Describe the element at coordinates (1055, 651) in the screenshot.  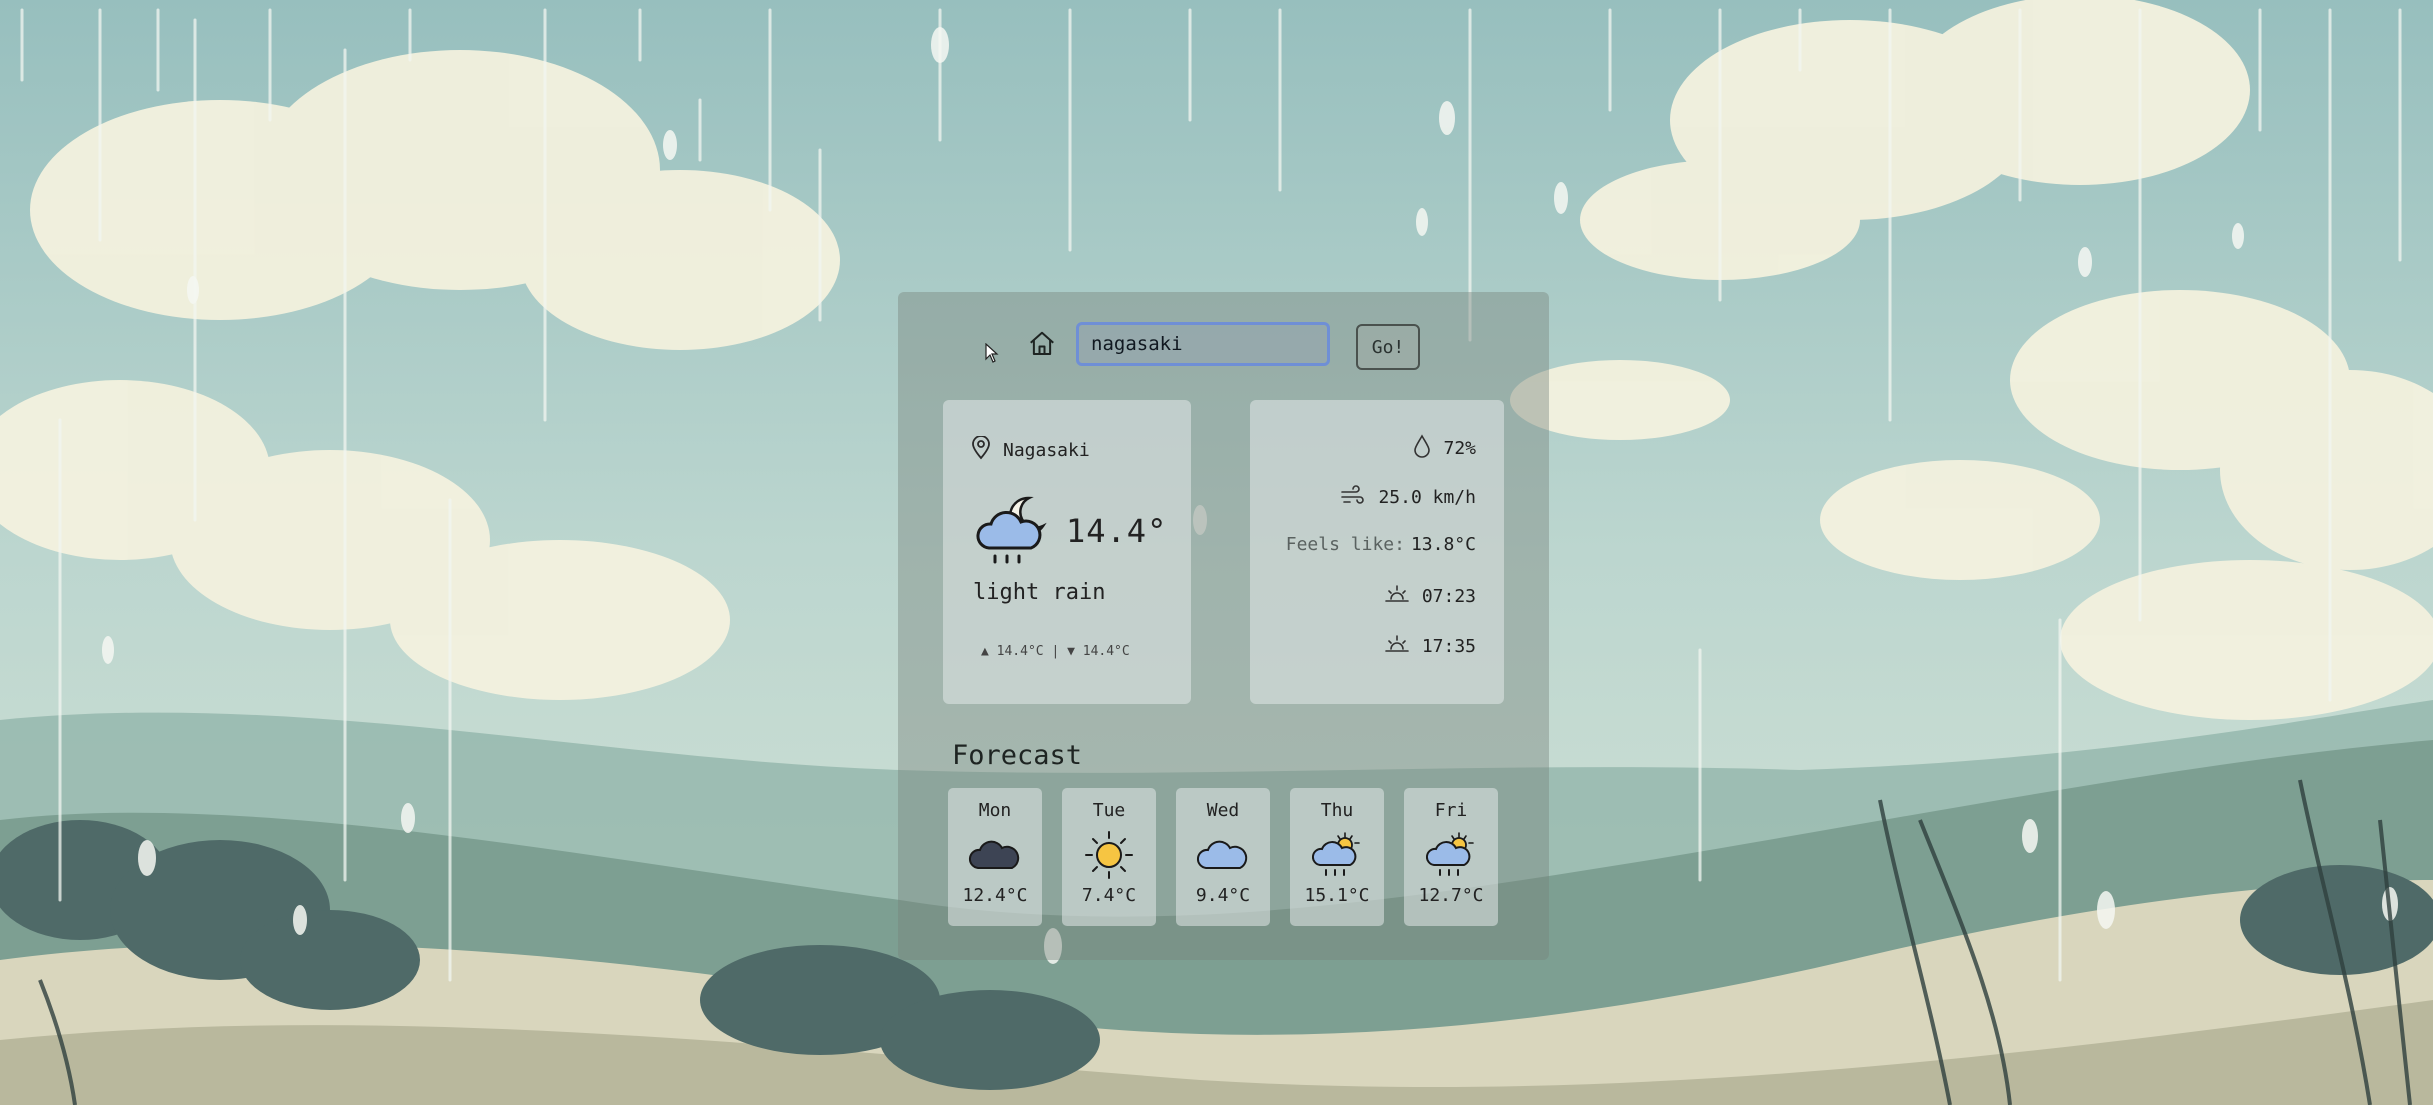
I see `min-max-temperature: ▲ 14.4°C | ▼ 14.4°C` at that location.